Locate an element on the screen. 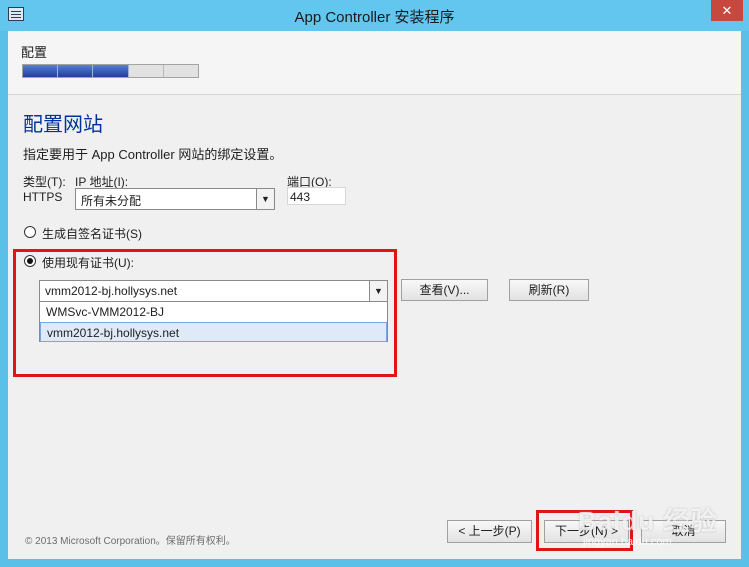 The width and height of the screenshot is (749, 567). wizard-header: 配置 is located at coordinates (374, 63).